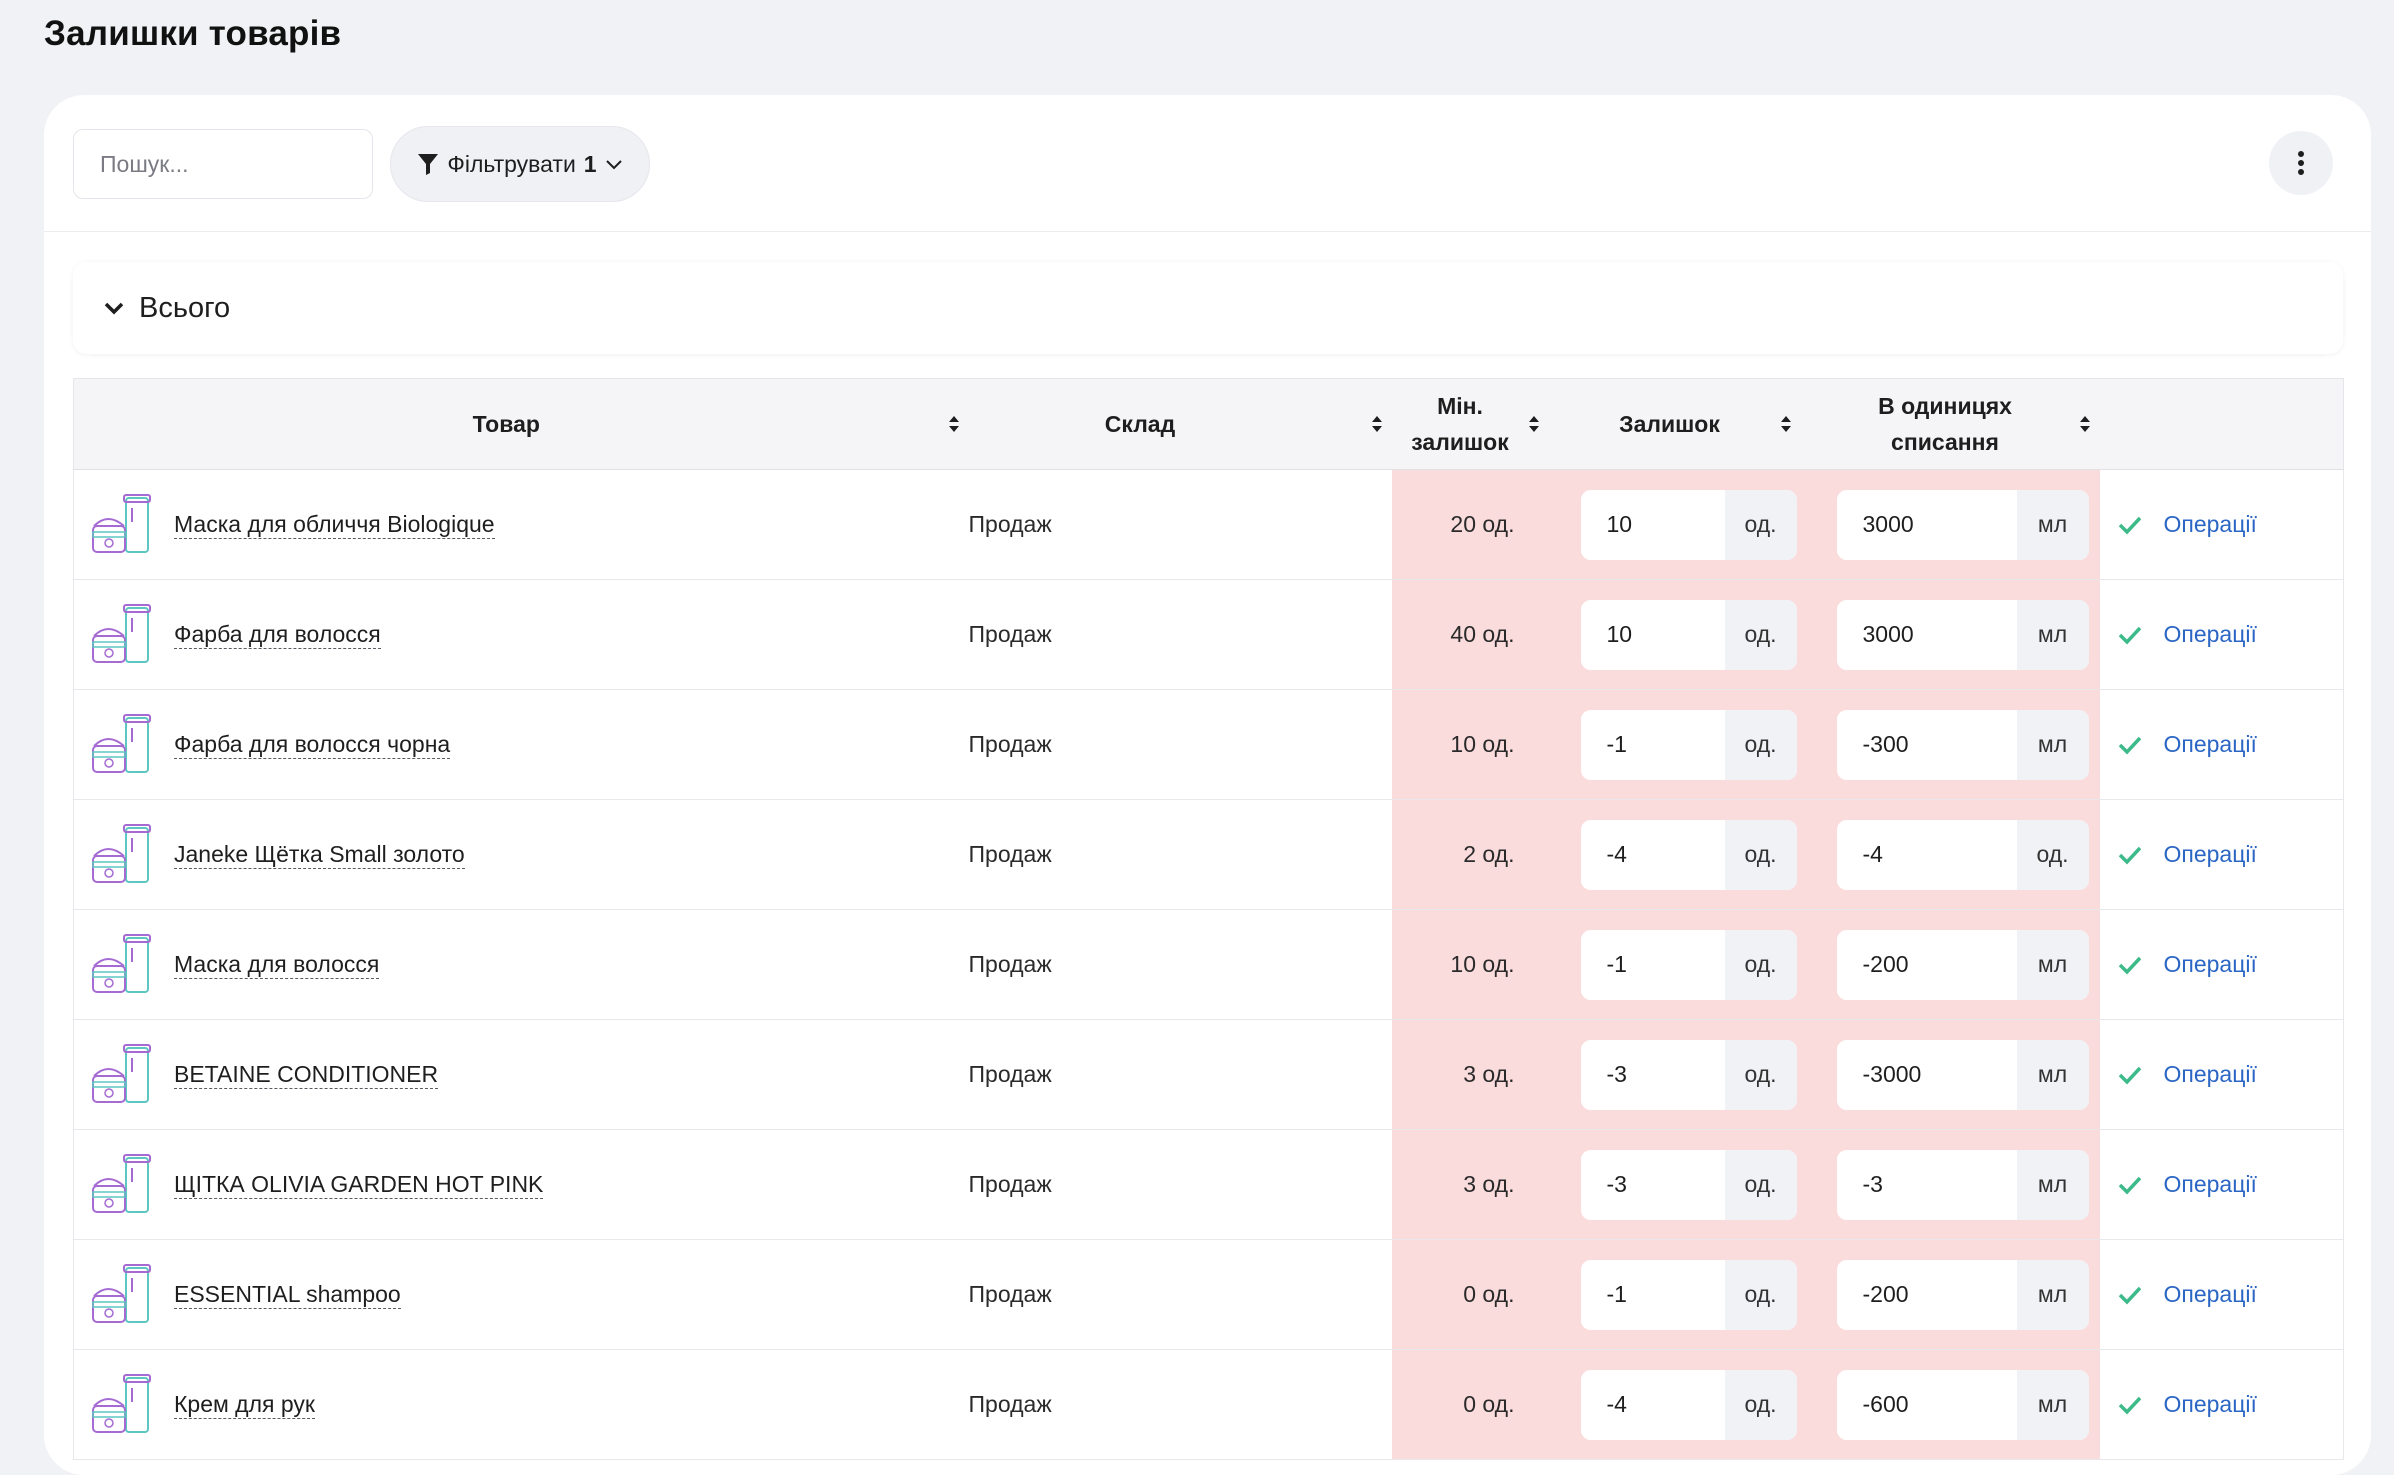 The image size is (2394, 1475). I want to click on column-header-product: Товар, so click(521, 424).